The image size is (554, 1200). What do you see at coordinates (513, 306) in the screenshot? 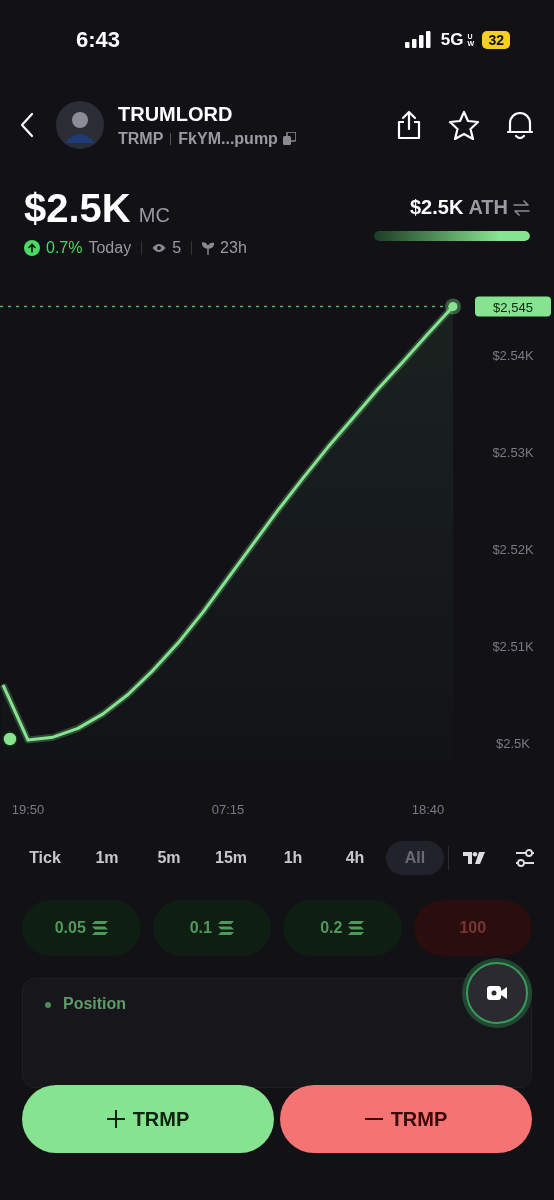
I see `price-tag: $2,545` at bounding box center [513, 306].